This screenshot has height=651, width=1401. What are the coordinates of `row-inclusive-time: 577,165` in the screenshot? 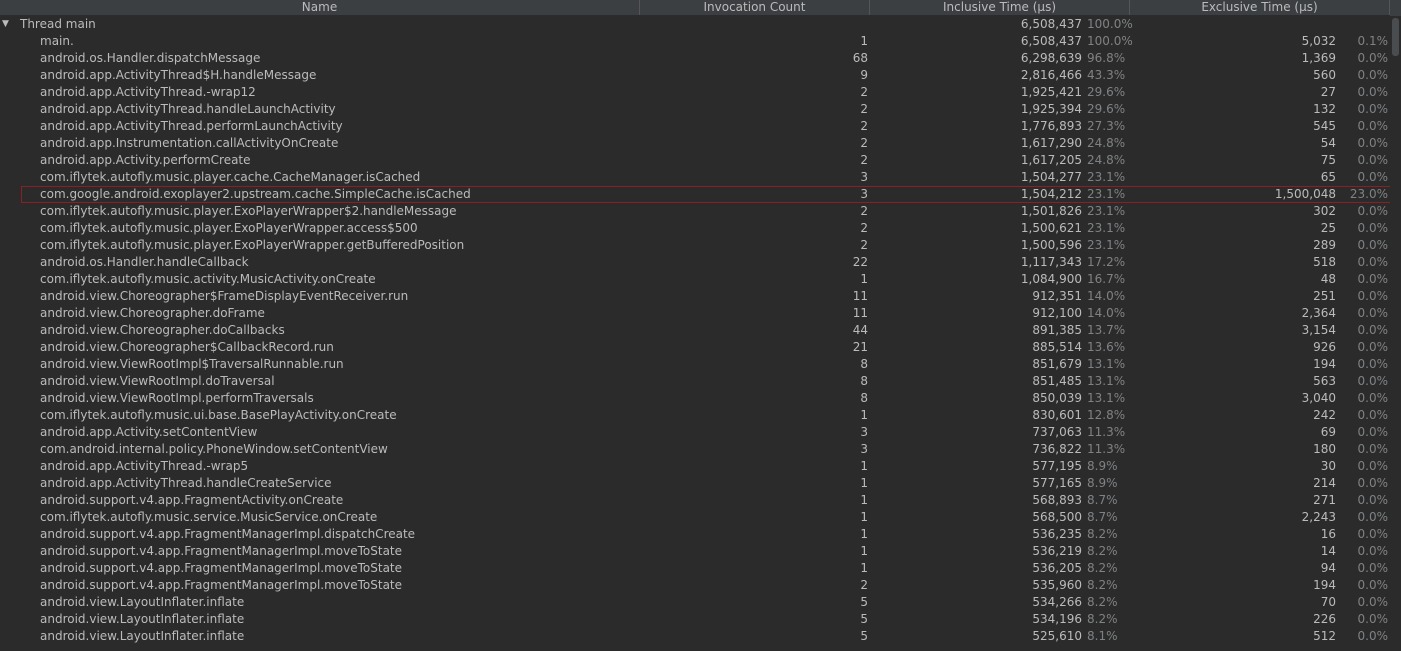 It's located at (1057, 483).